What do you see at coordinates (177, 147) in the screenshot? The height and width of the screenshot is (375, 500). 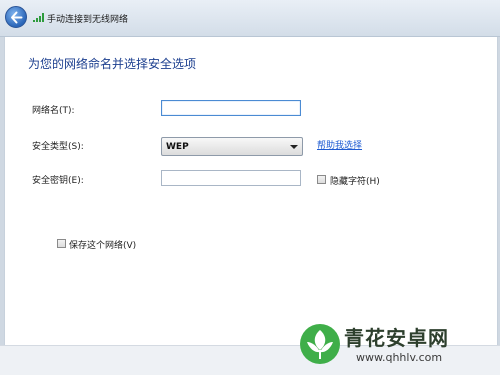 I see `security-type-value: WEP` at bounding box center [177, 147].